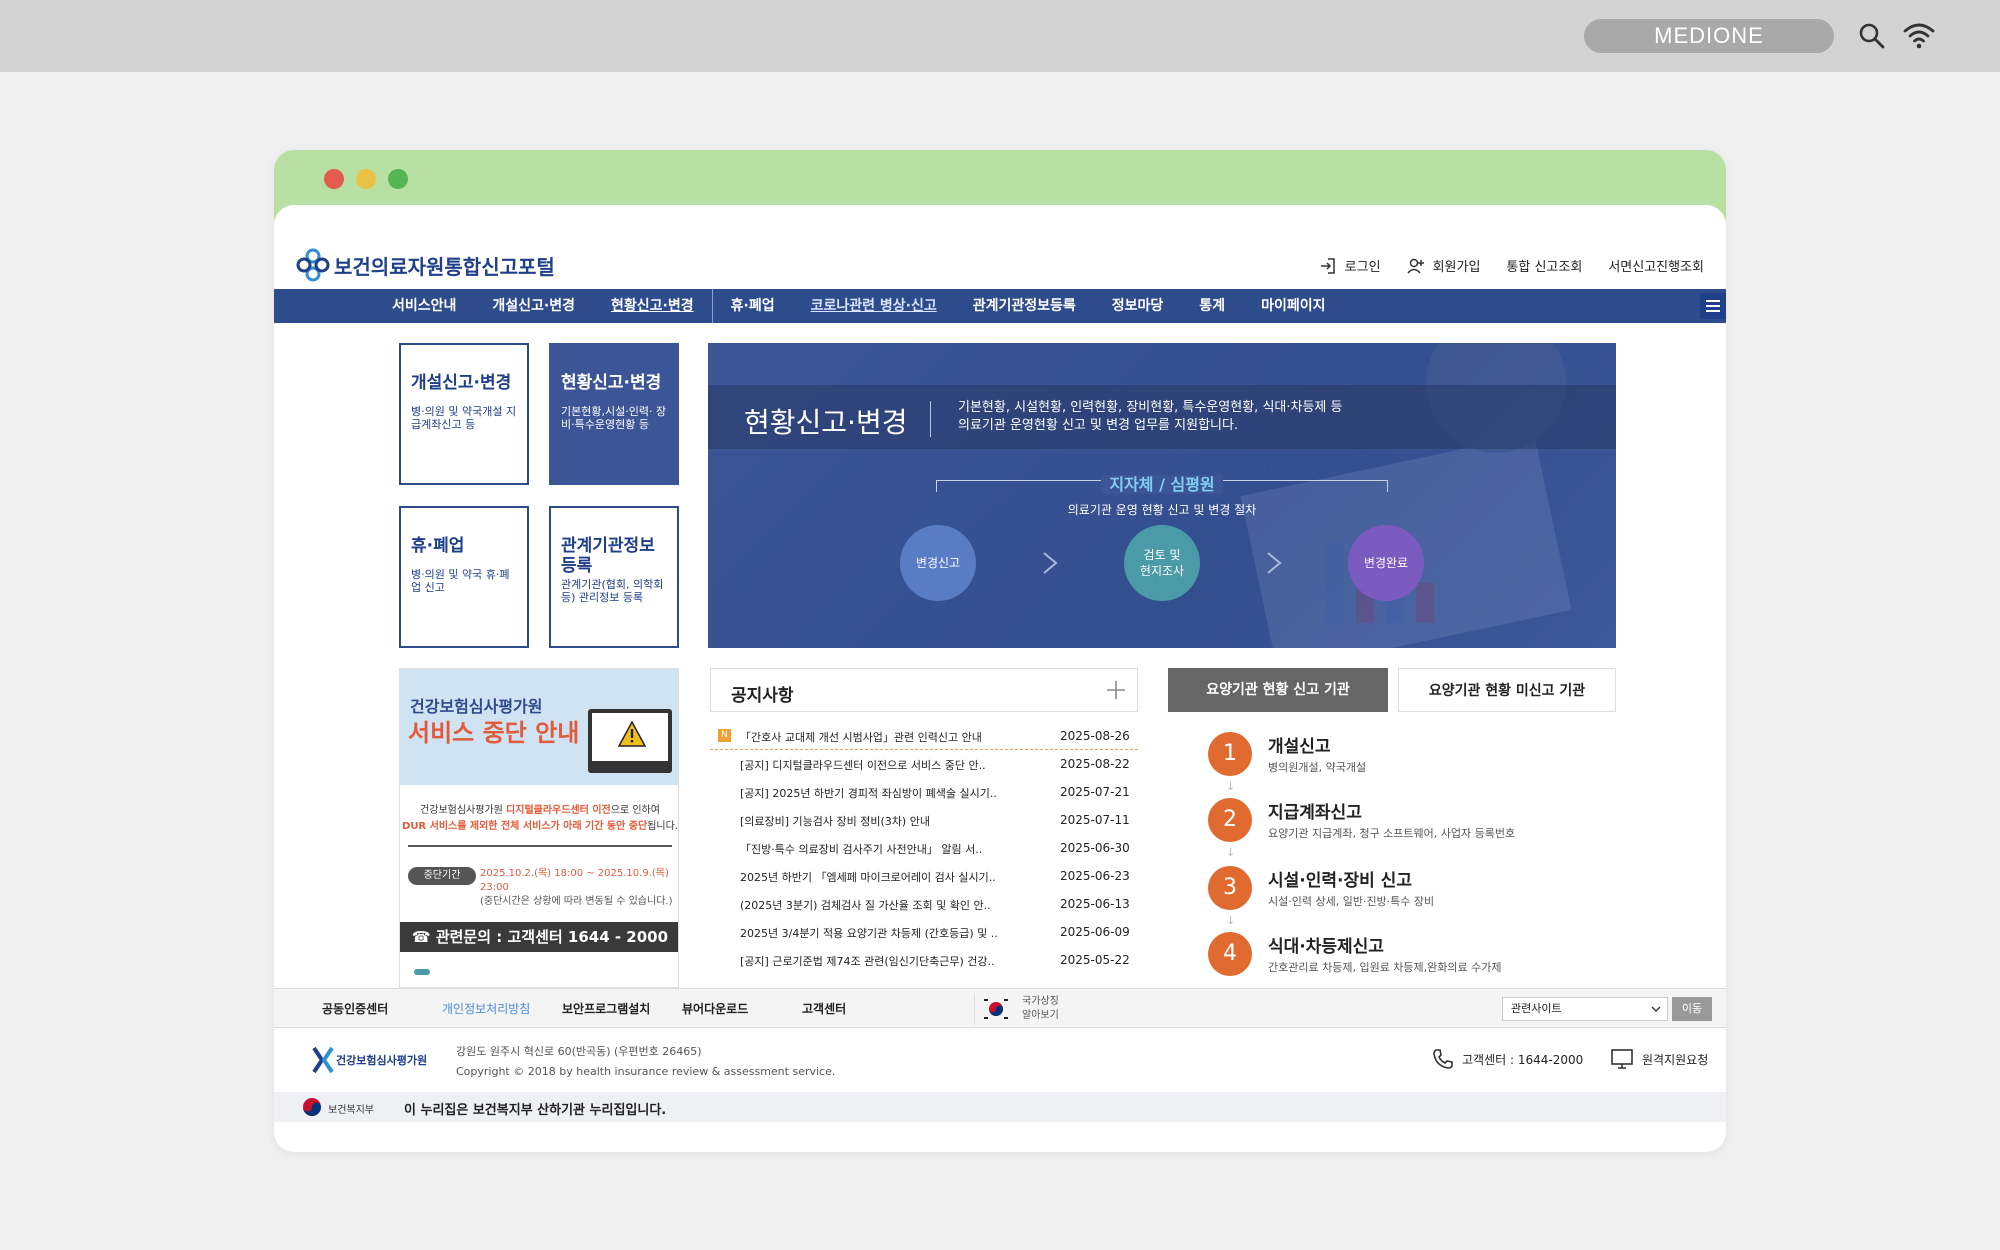 This screenshot has height=1250, width=2000. Describe the element at coordinates (742, 1009) in the screenshot. I see `footer-link-viewer: 뷰어다운로드` at that location.